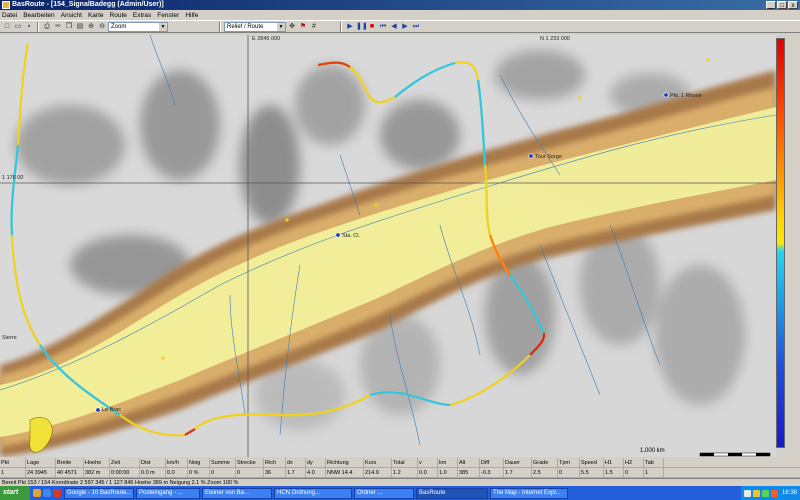  I want to click on grid-header-cell: Strecke, so click(250, 462).